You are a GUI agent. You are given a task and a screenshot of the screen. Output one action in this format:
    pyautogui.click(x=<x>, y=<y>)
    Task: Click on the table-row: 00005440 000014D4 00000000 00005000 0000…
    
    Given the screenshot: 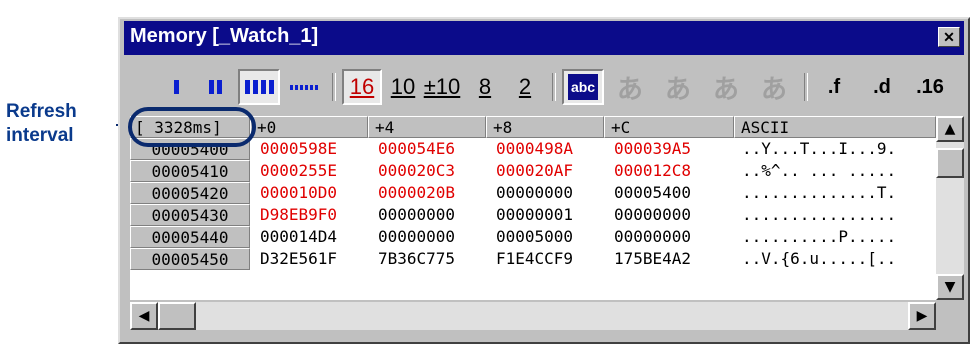 What is the action you would take?
    pyautogui.click(x=533, y=237)
    